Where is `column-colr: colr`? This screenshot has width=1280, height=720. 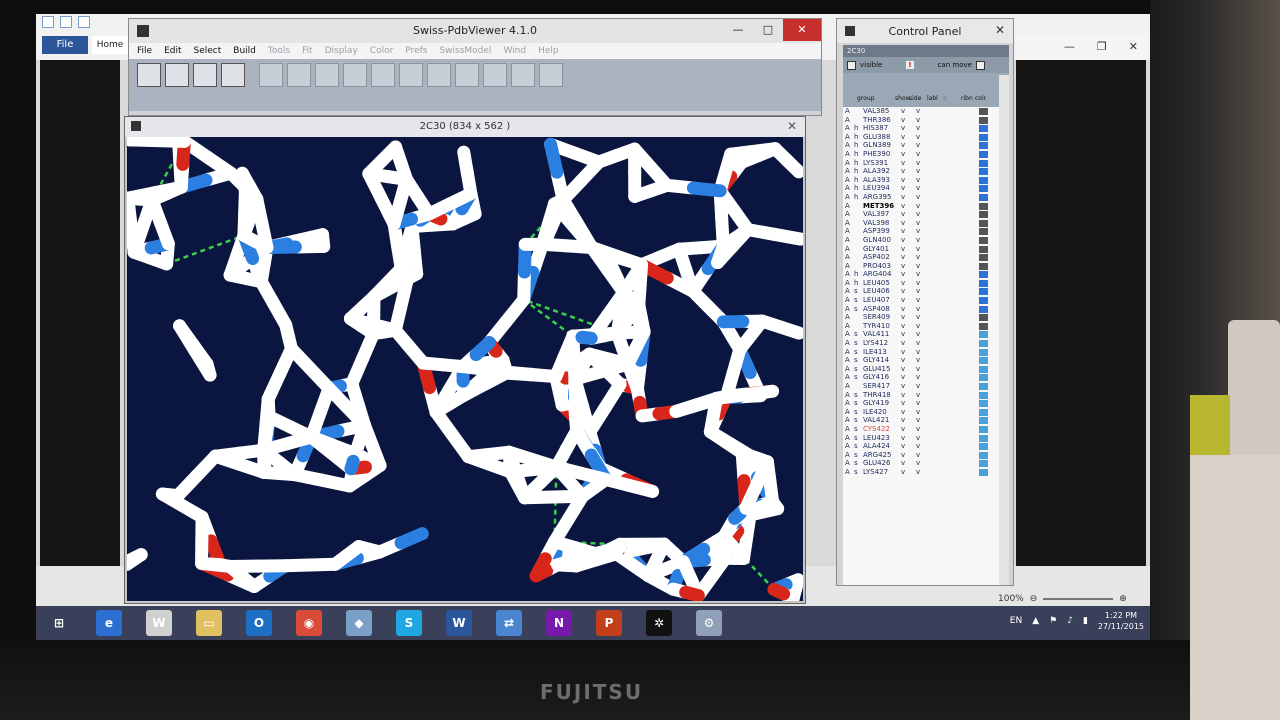
column-colr: colr is located at coordinates (980, 98).